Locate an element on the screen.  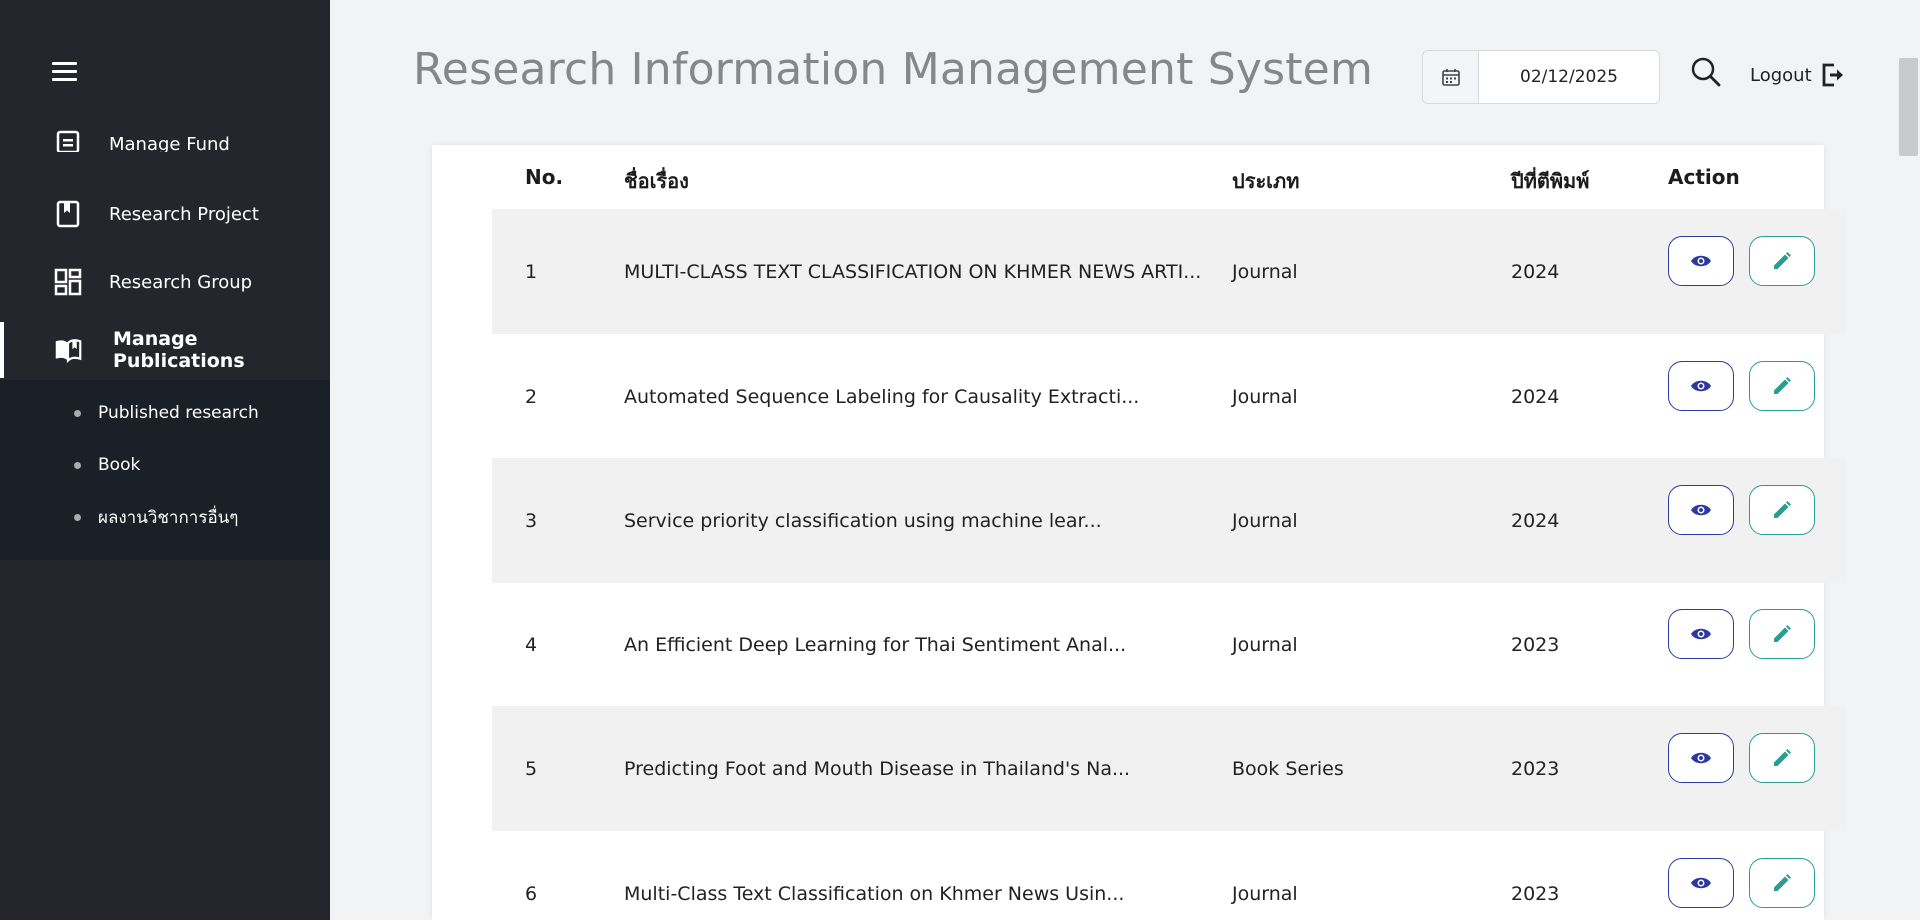
bookmark-icon is located at coordinates (68, 214).